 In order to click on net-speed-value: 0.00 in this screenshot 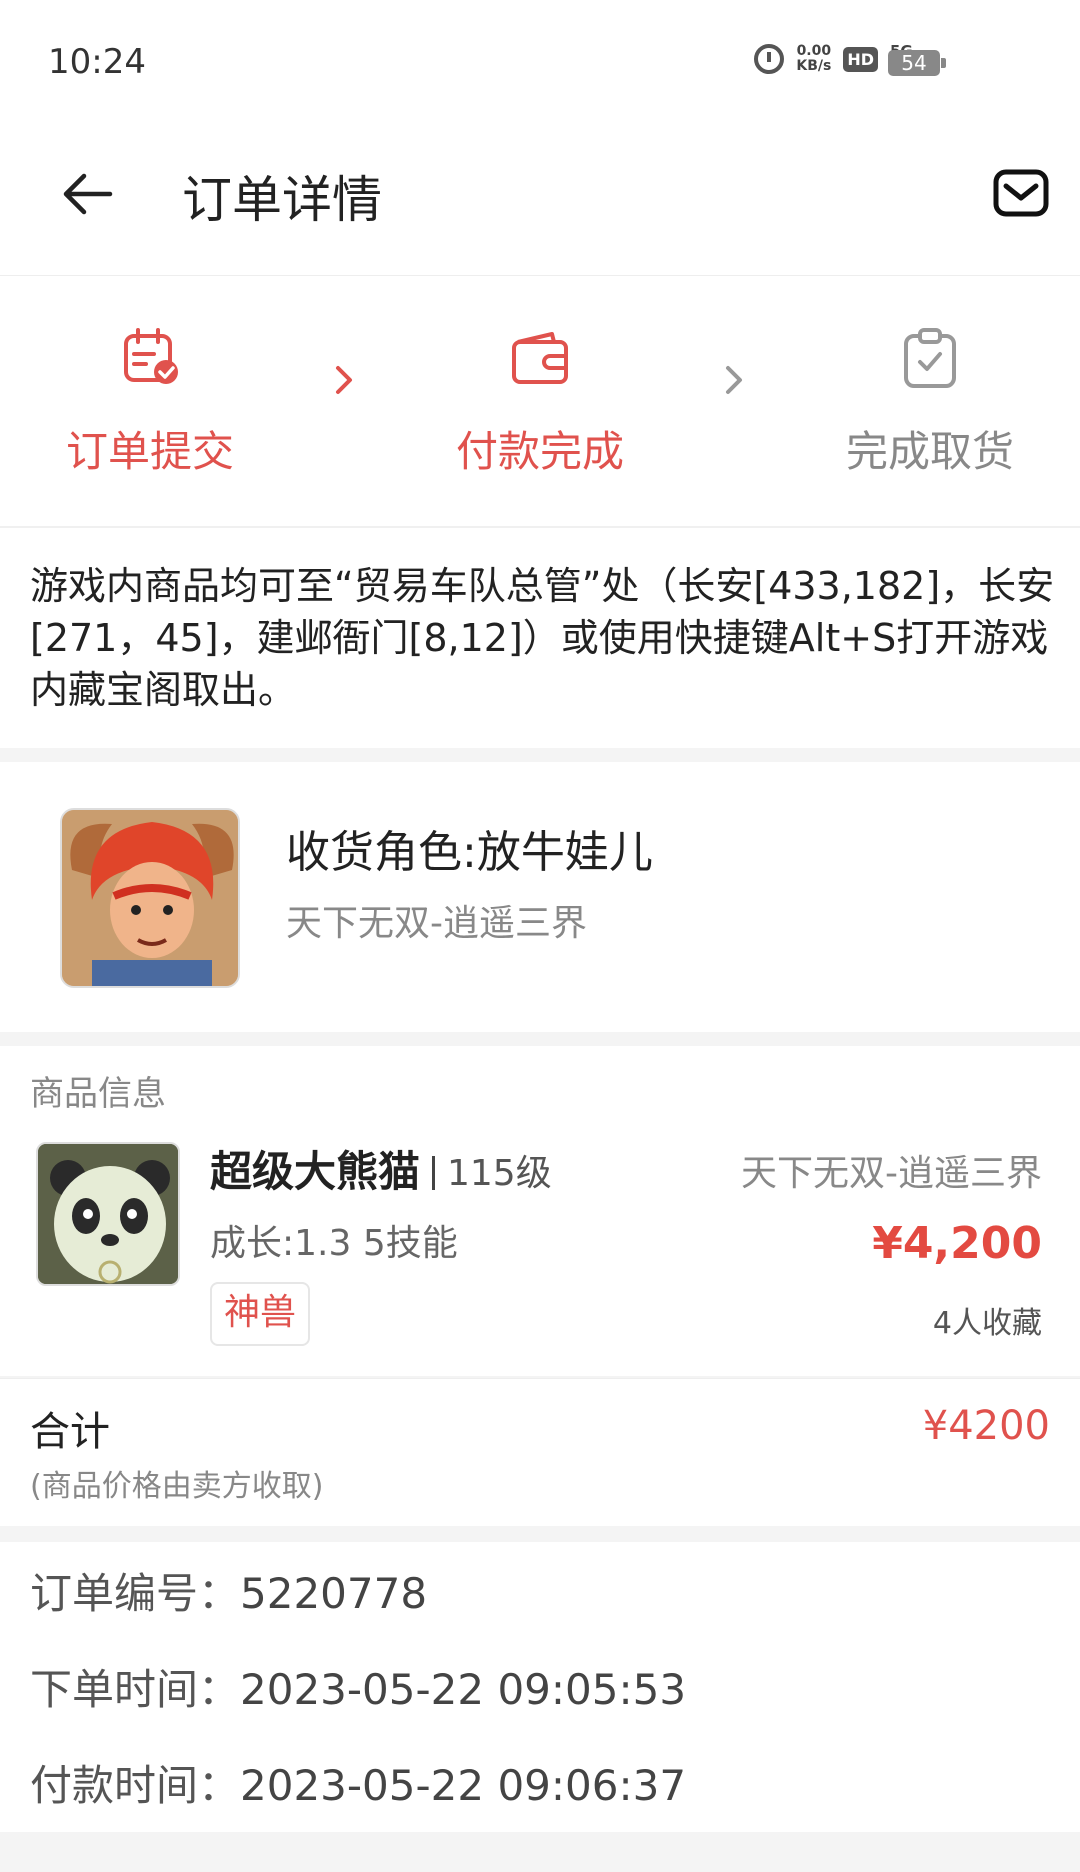, I will do `click(814, 51)`.